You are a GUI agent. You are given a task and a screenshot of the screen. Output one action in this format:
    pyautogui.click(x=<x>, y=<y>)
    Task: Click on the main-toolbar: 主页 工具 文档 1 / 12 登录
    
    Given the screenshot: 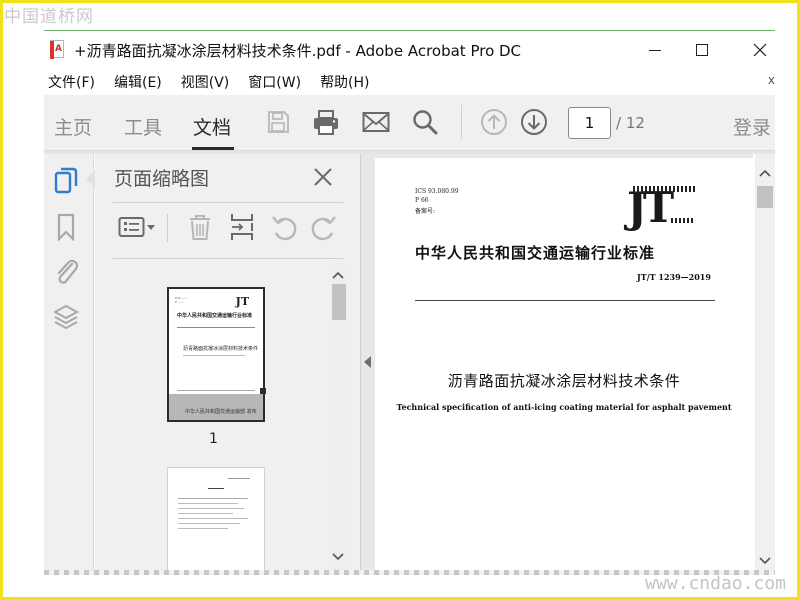 What is the action you would take?
    pyautogui.click(x=409, y=123)
    